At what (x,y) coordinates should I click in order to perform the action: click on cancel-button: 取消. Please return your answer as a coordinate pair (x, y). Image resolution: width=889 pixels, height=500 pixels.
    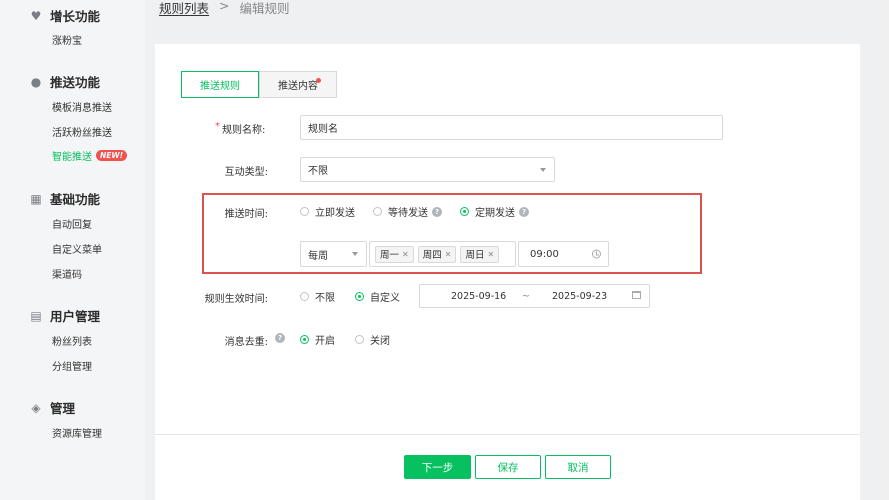
    Looking at the image, I should click on (578, 467).